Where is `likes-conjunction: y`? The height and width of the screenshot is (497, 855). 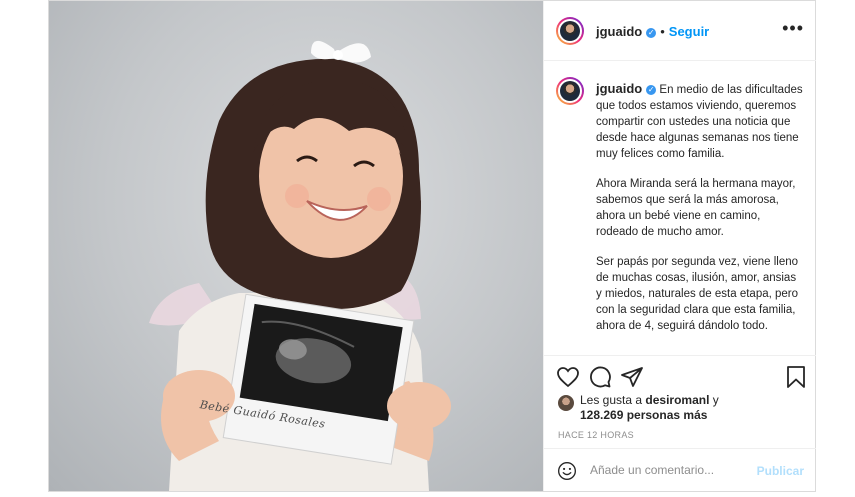
likes-conjunction: y is located at coordinates (715, 400).